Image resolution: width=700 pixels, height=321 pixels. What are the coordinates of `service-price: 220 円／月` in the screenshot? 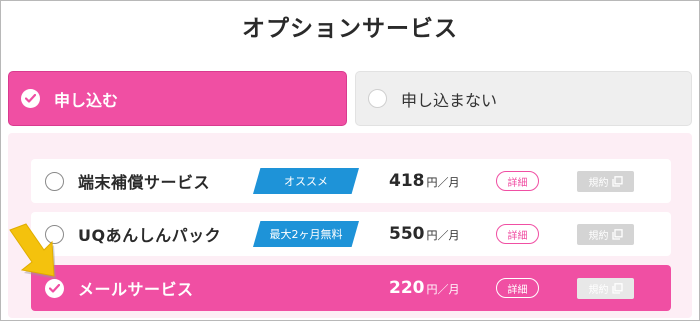 It's located at (424, 288).